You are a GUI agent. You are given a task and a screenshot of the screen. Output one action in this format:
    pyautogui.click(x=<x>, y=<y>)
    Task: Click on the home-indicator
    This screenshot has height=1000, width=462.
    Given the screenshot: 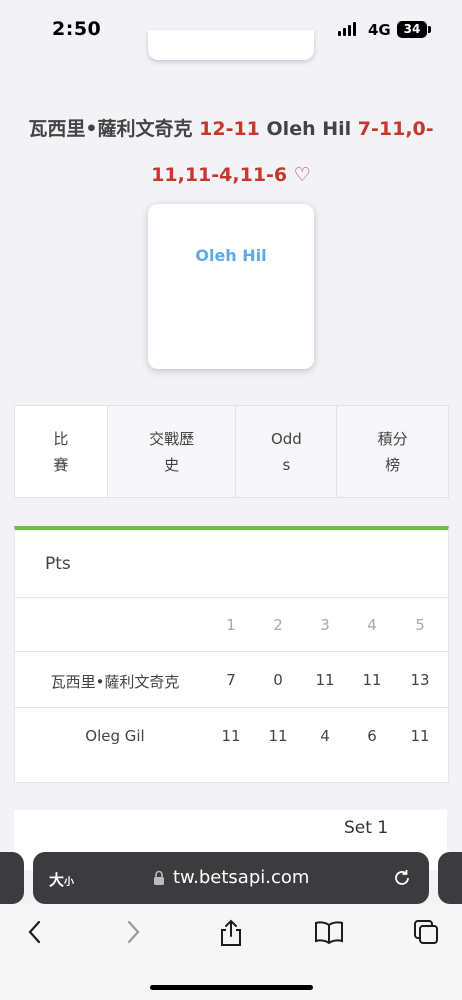 What is the action you would take?
    pyautogui.click(x=231, y=987)
    